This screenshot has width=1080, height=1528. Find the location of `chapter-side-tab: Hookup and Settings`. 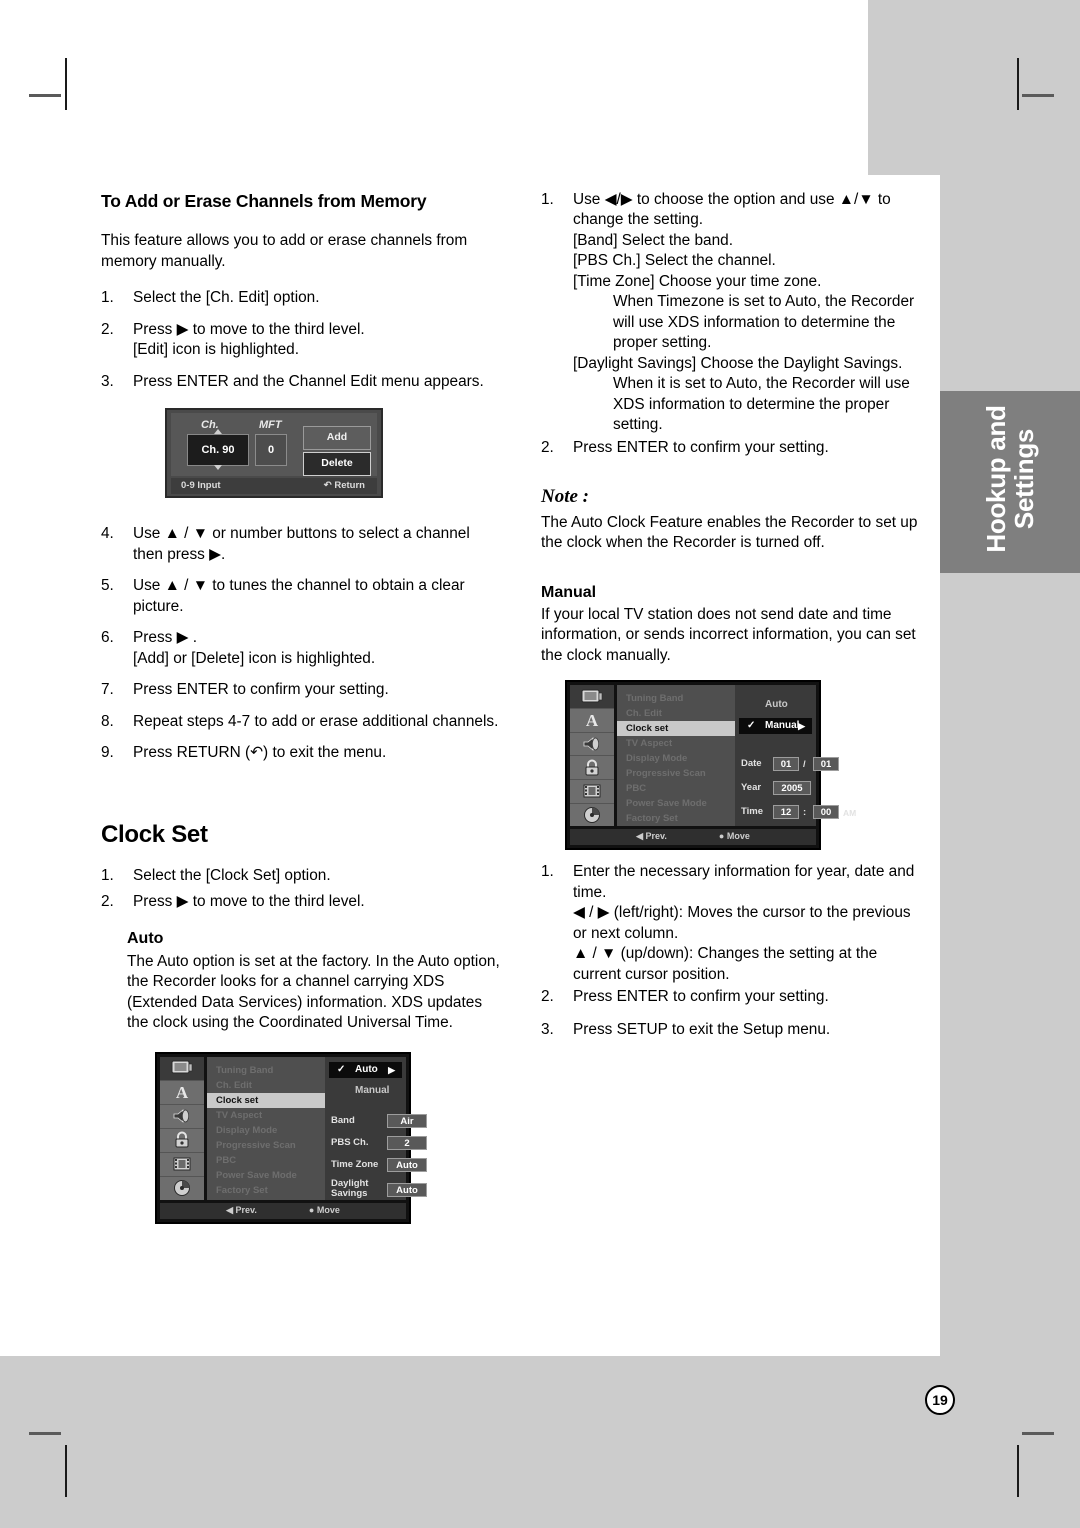

chapter-side-tab: Hookup and Settings is located at coordinates (1010, 482).